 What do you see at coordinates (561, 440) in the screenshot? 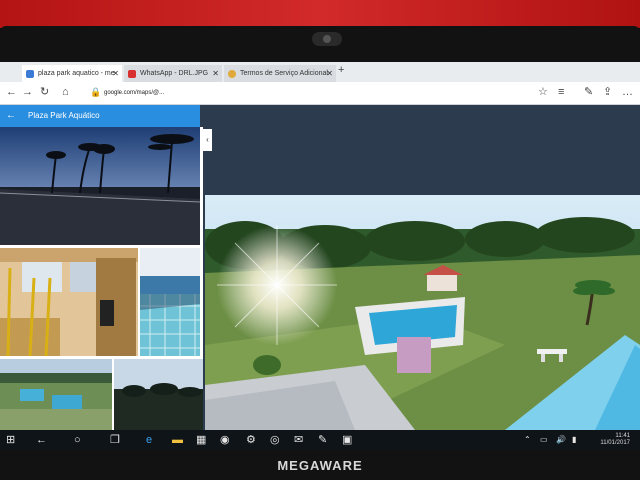
I see `volume-icon: 🔊` at bounding box center [561, 440].